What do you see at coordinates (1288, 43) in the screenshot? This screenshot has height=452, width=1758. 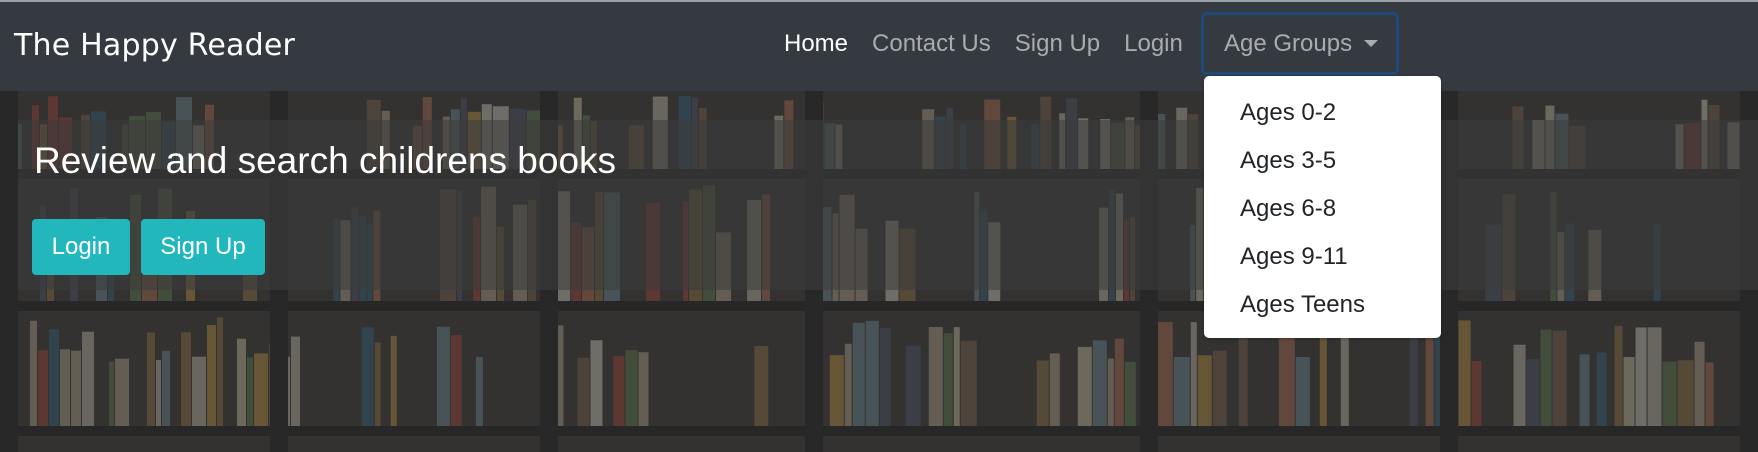 I see `age-groups-label: Age Groups` at bounding box center [1288, 43].